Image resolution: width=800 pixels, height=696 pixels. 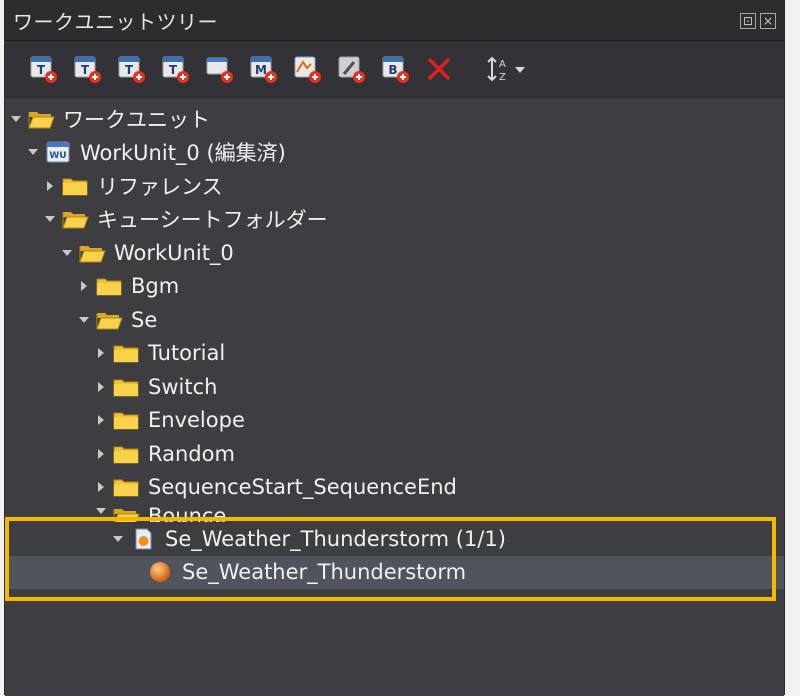 I want to click on delete-x-icon, so click(x=439, y=69).